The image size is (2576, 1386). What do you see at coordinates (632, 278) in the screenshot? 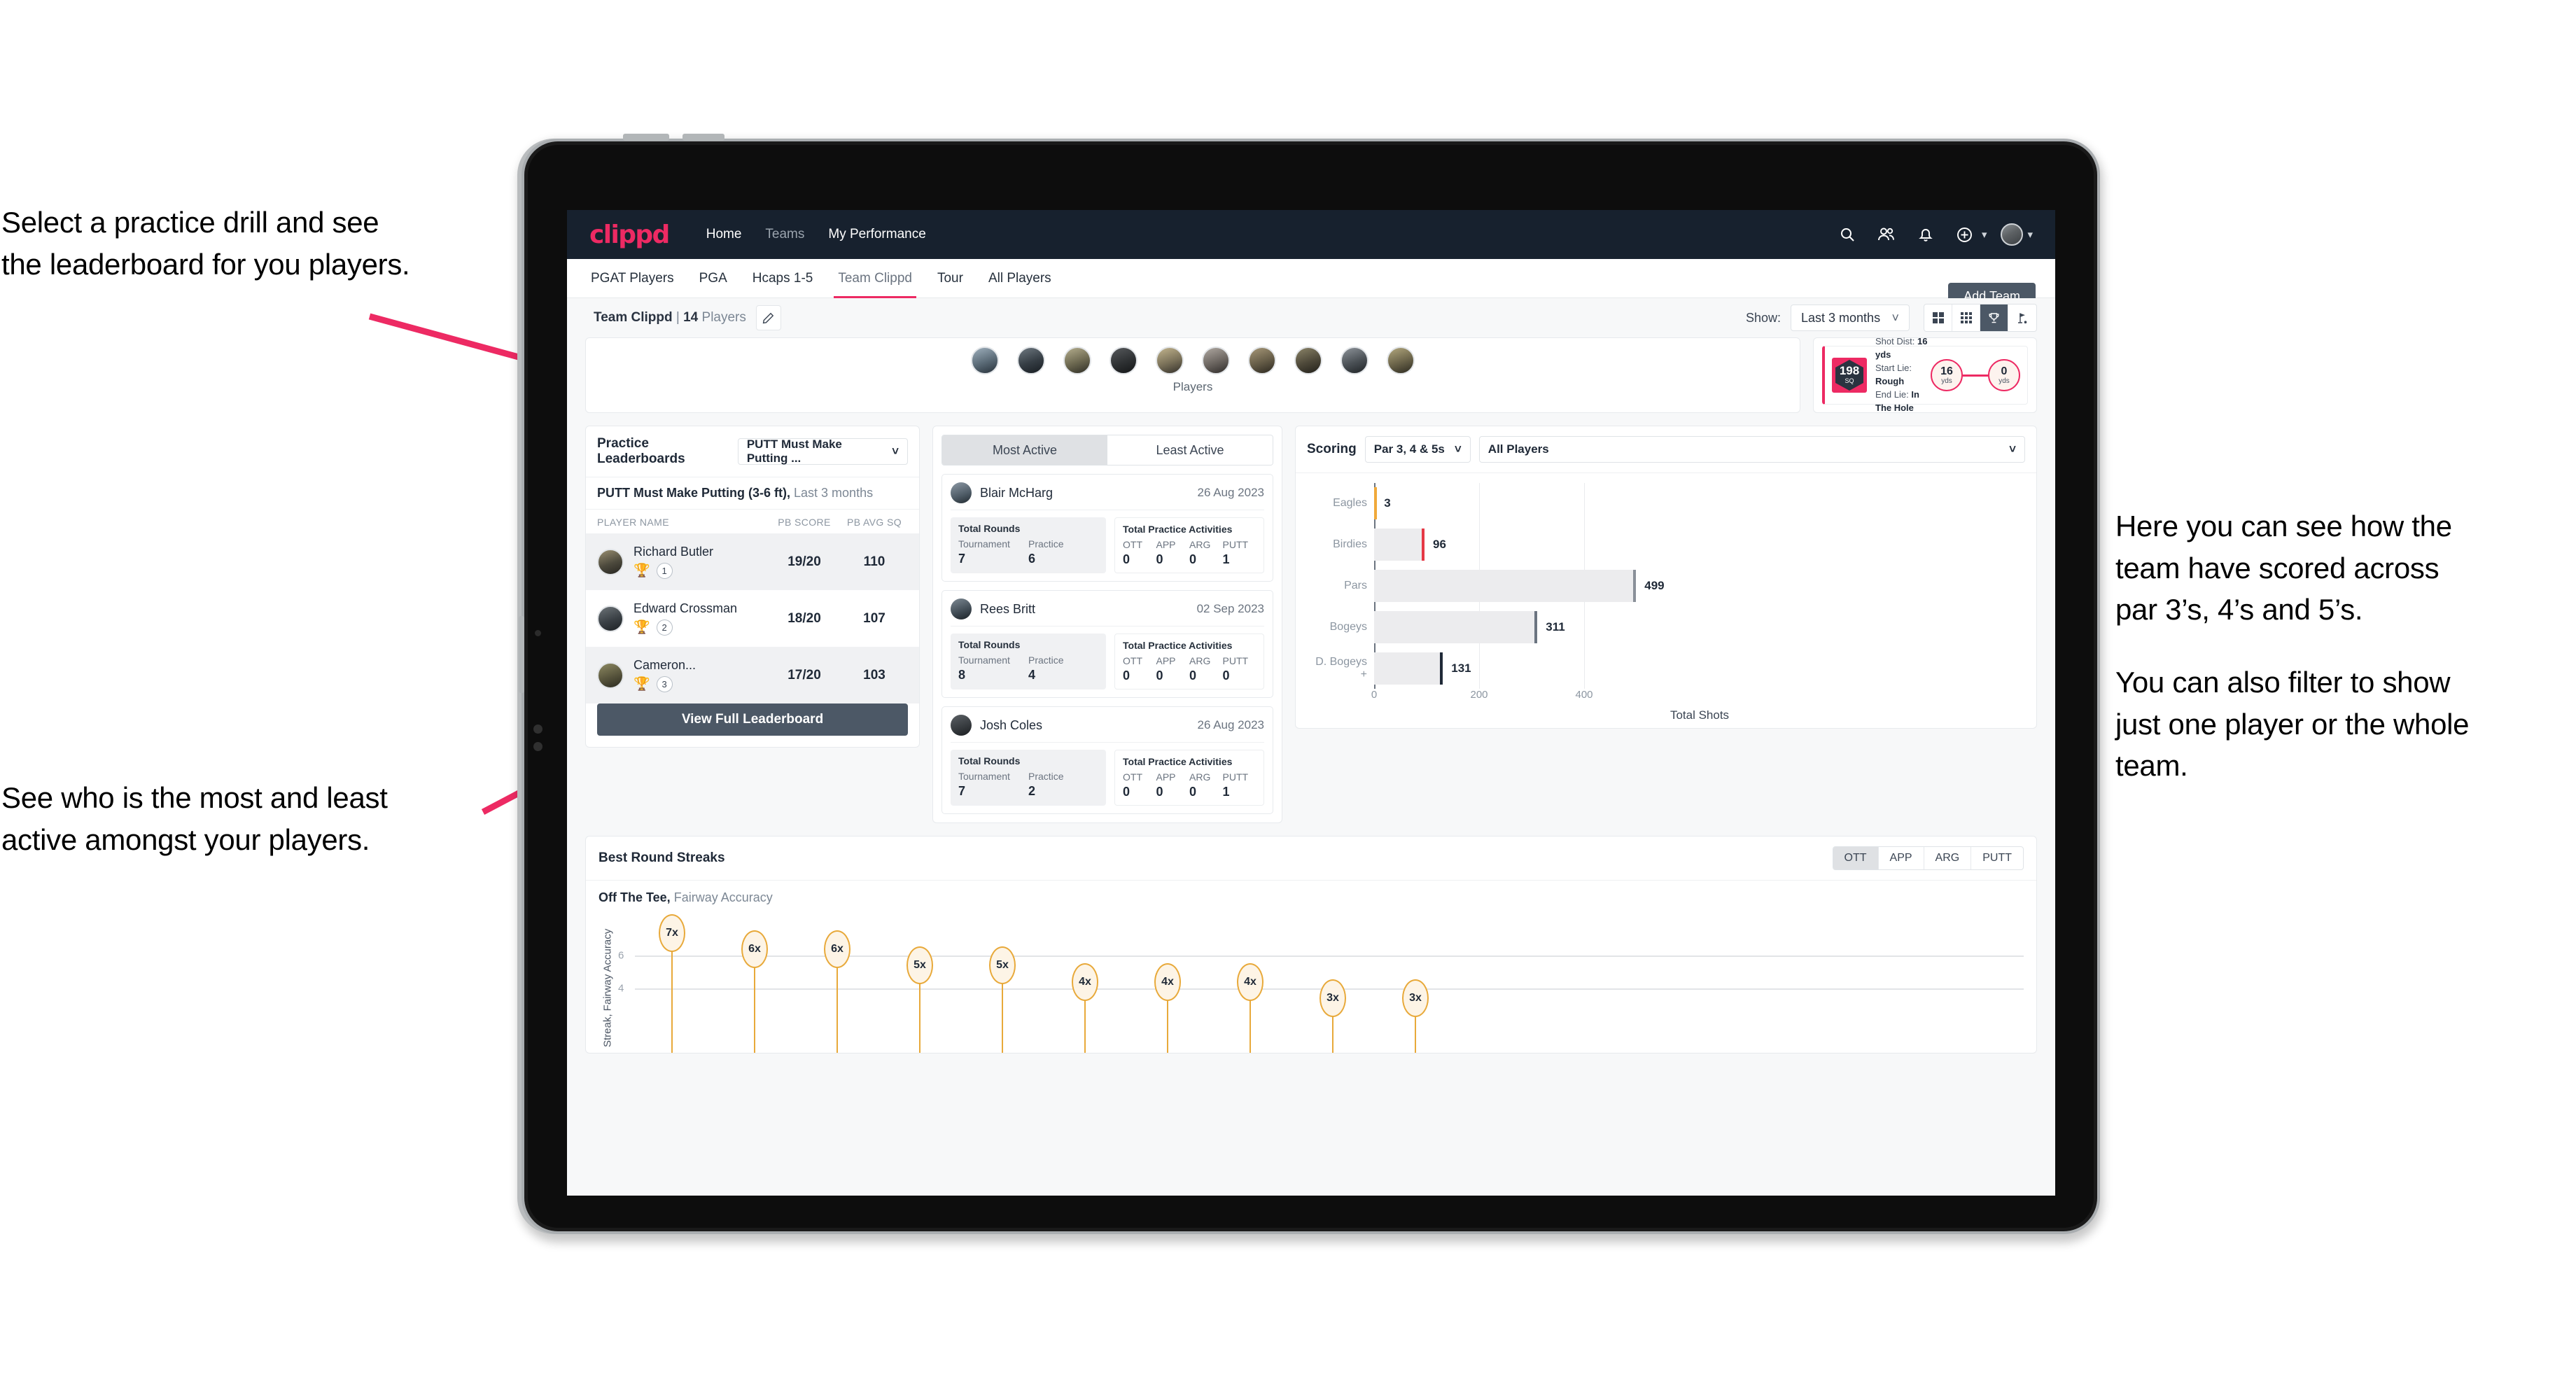
I see `tab-pgat-players: PGAT Players` at bounding box center [632, 278].